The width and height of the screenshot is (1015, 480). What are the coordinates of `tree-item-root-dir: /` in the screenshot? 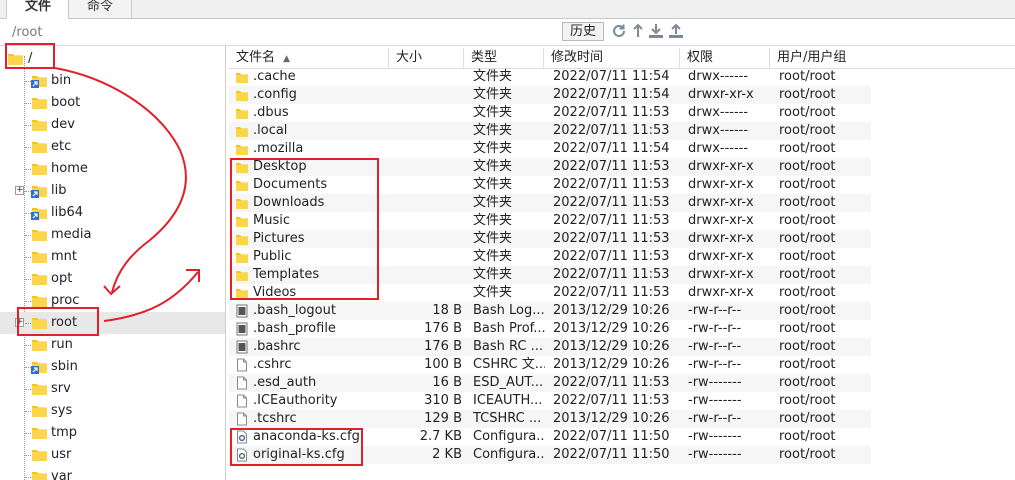 It's located at (112, 59).